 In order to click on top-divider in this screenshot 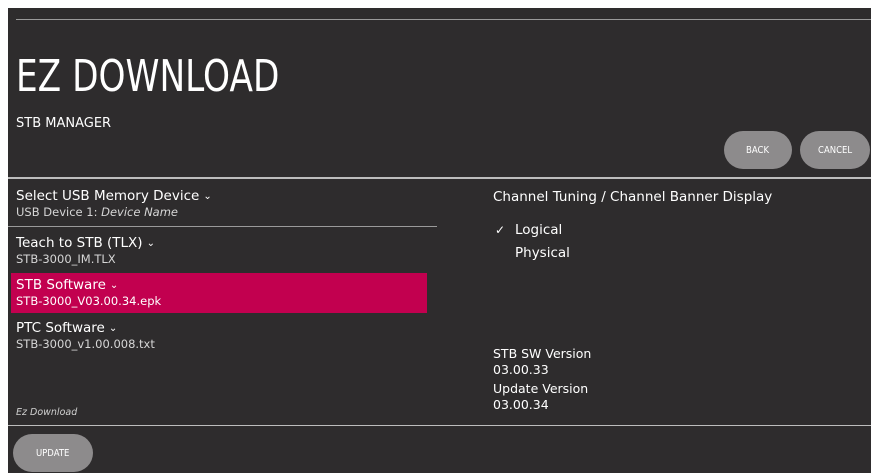, I will do `click(443, 19)`.